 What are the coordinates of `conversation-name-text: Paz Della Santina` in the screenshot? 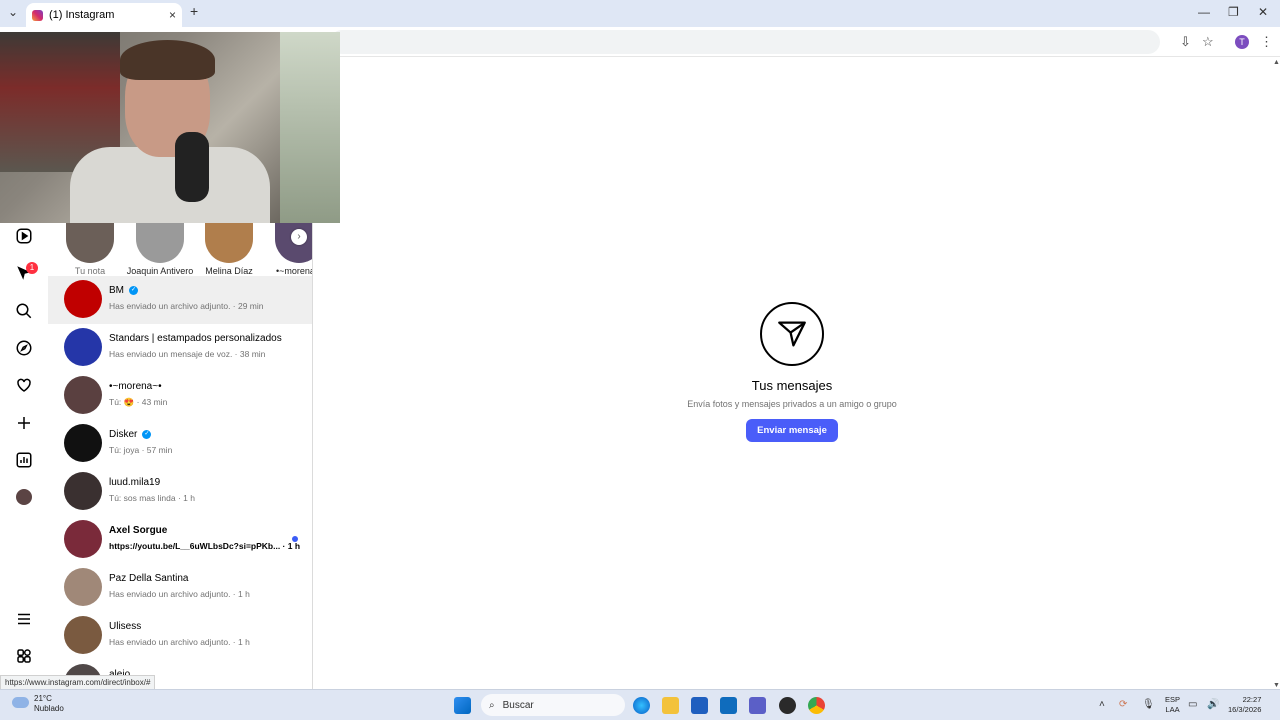 It's located at (149, 578).